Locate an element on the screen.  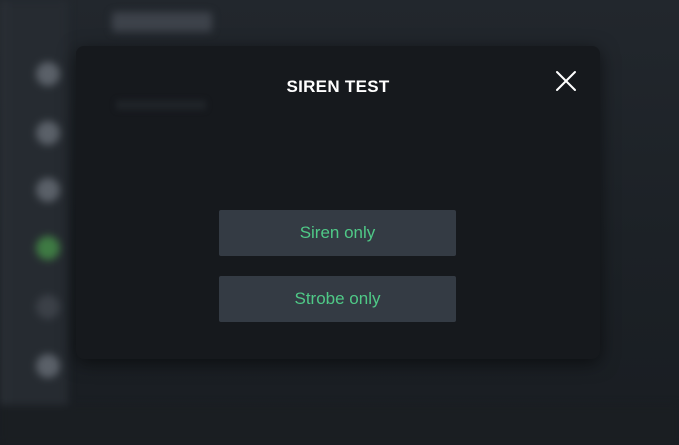
close-icon is located at coordinates (566, 81).